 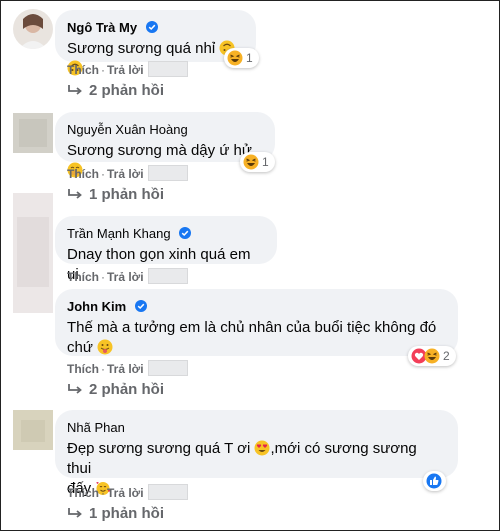 I want to click on like-reaction-icon, so click(x=434, y=481).